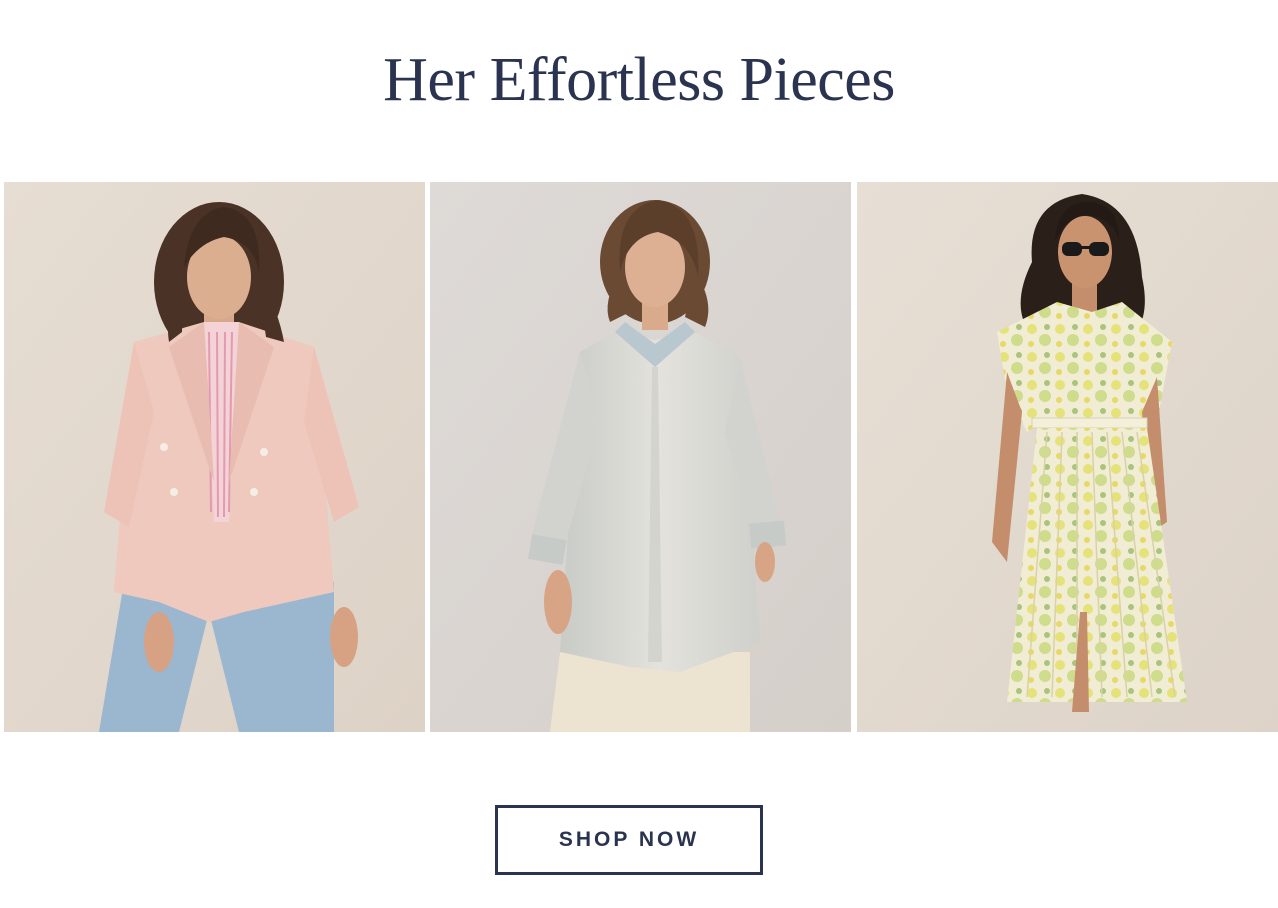 This screenshot has width=1278, height=908. What do you see at coordinates (629, 840) in the screenshot?
I see `shop-now-button: SHOP NOW` at bounding box center [629, 840].